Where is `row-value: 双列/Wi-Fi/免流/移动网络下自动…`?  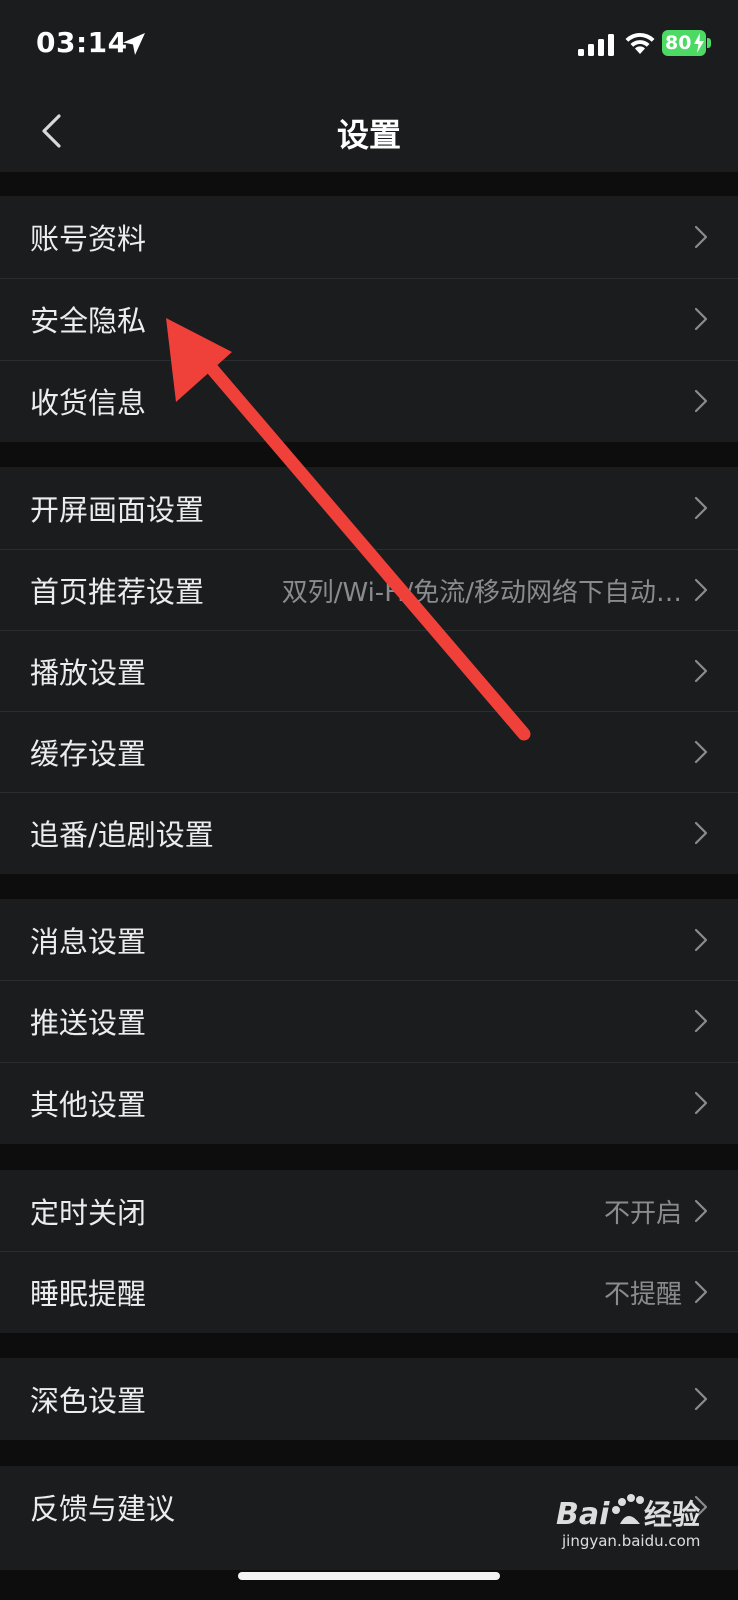 row-value: 双列/Wi-Fi/免流/移动网络下自动… is located at coordinates (481, 593).